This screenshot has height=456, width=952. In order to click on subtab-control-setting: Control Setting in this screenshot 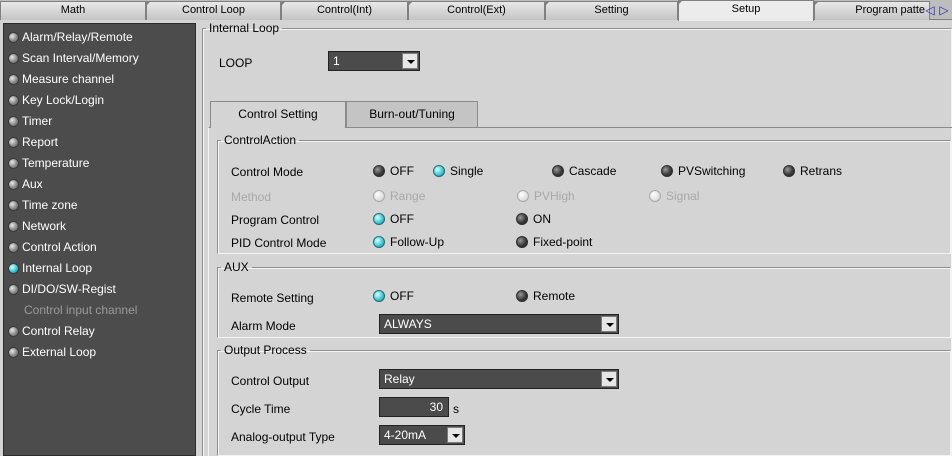, I will do `click(278, 114)`.